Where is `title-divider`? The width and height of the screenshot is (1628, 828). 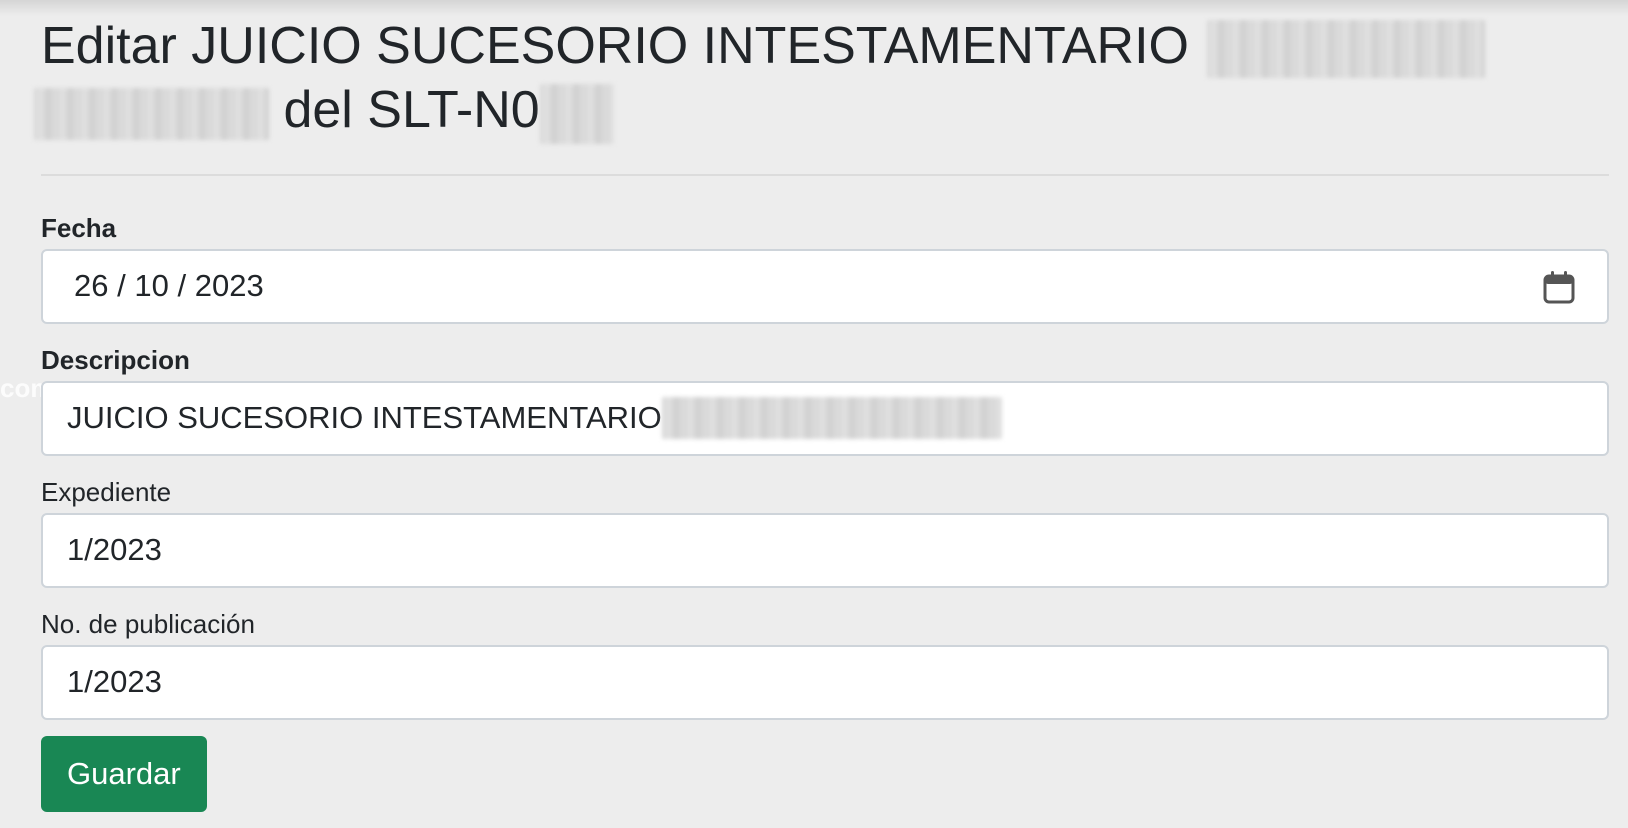
title-divider is located at coordinates (825, 174).